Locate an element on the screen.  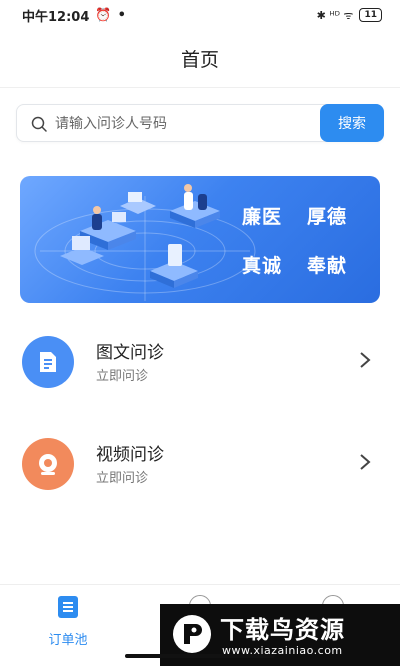
document-icon is located at coordinates (48, 362).